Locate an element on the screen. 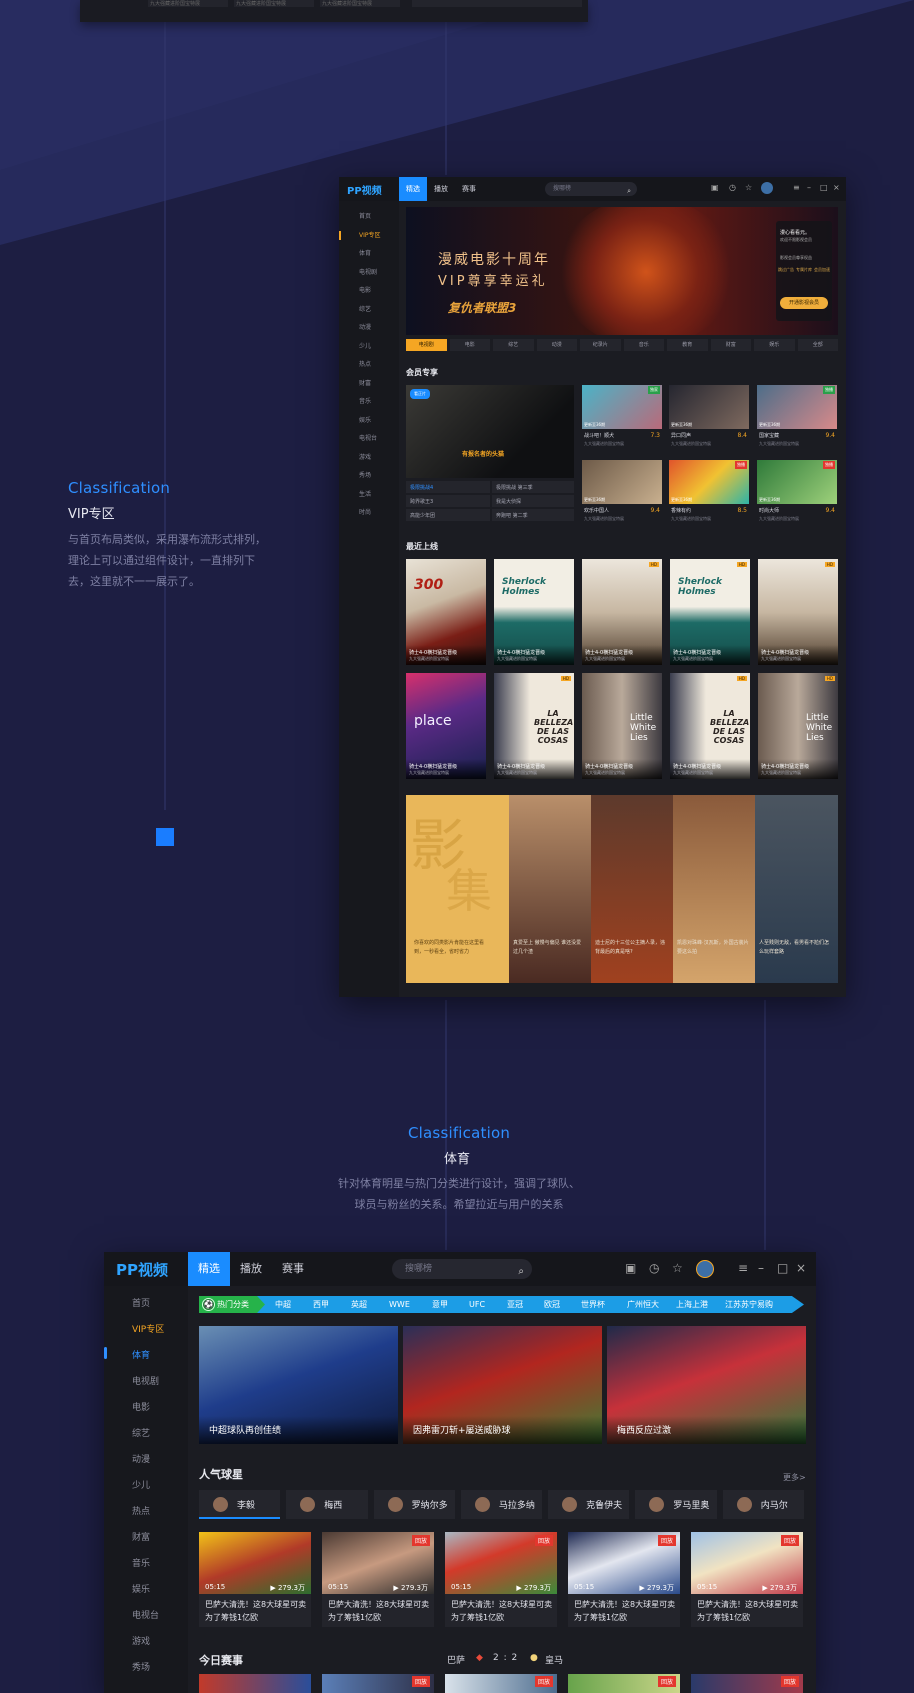 Image resolution: width=914 pixels, height=1693 pixels. hot-item: 广州恒大 is located at coordinates (643, 1304).